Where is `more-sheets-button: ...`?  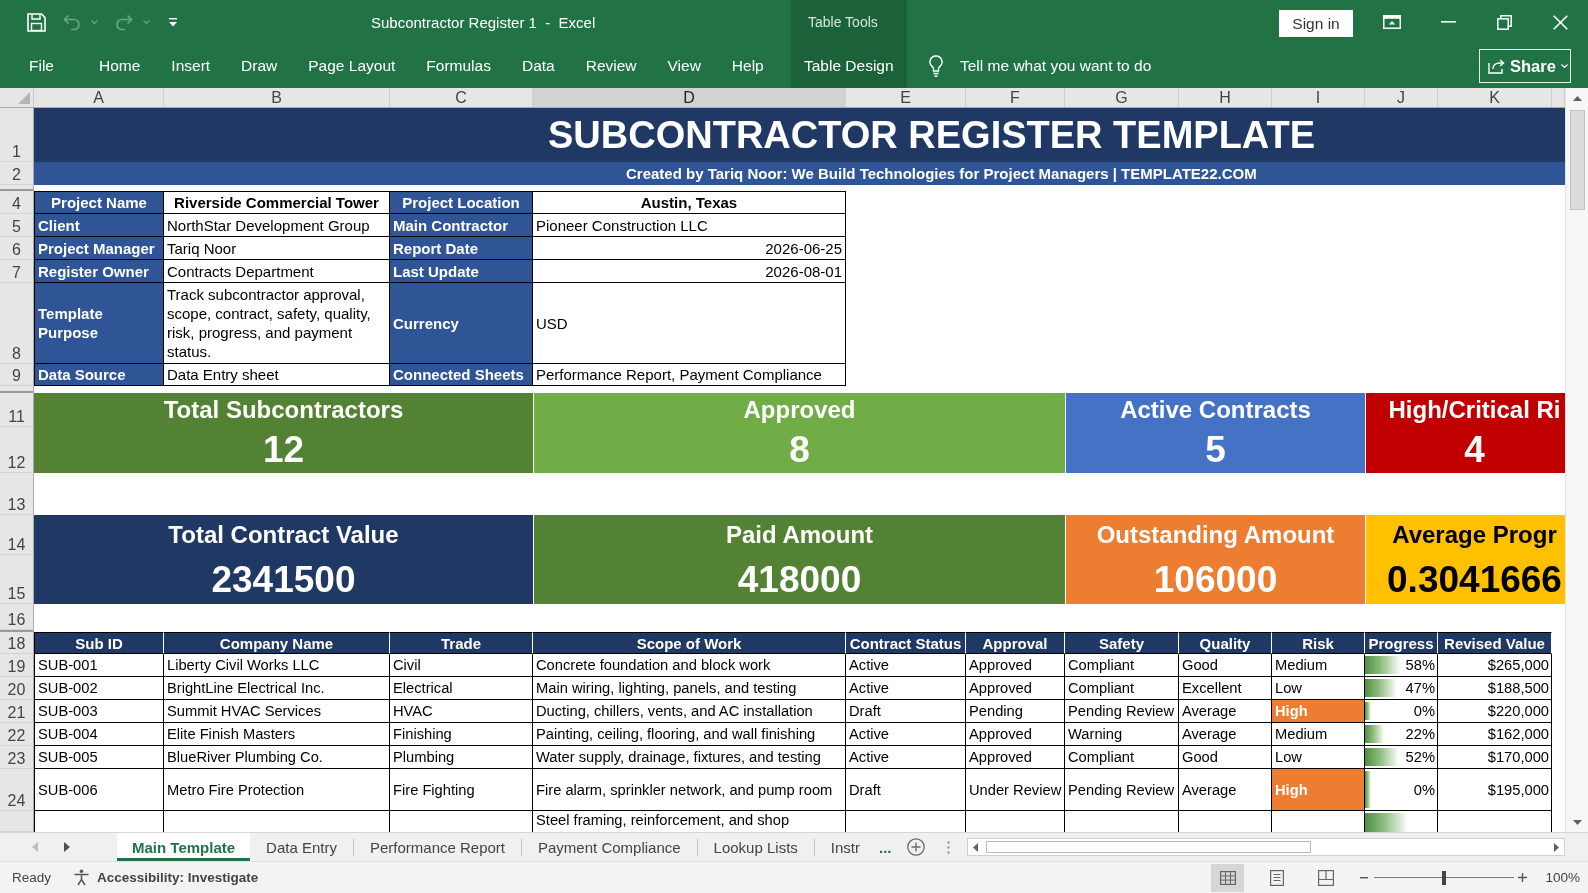 more-sheets-button: ... is located at coordinates (885, 847).